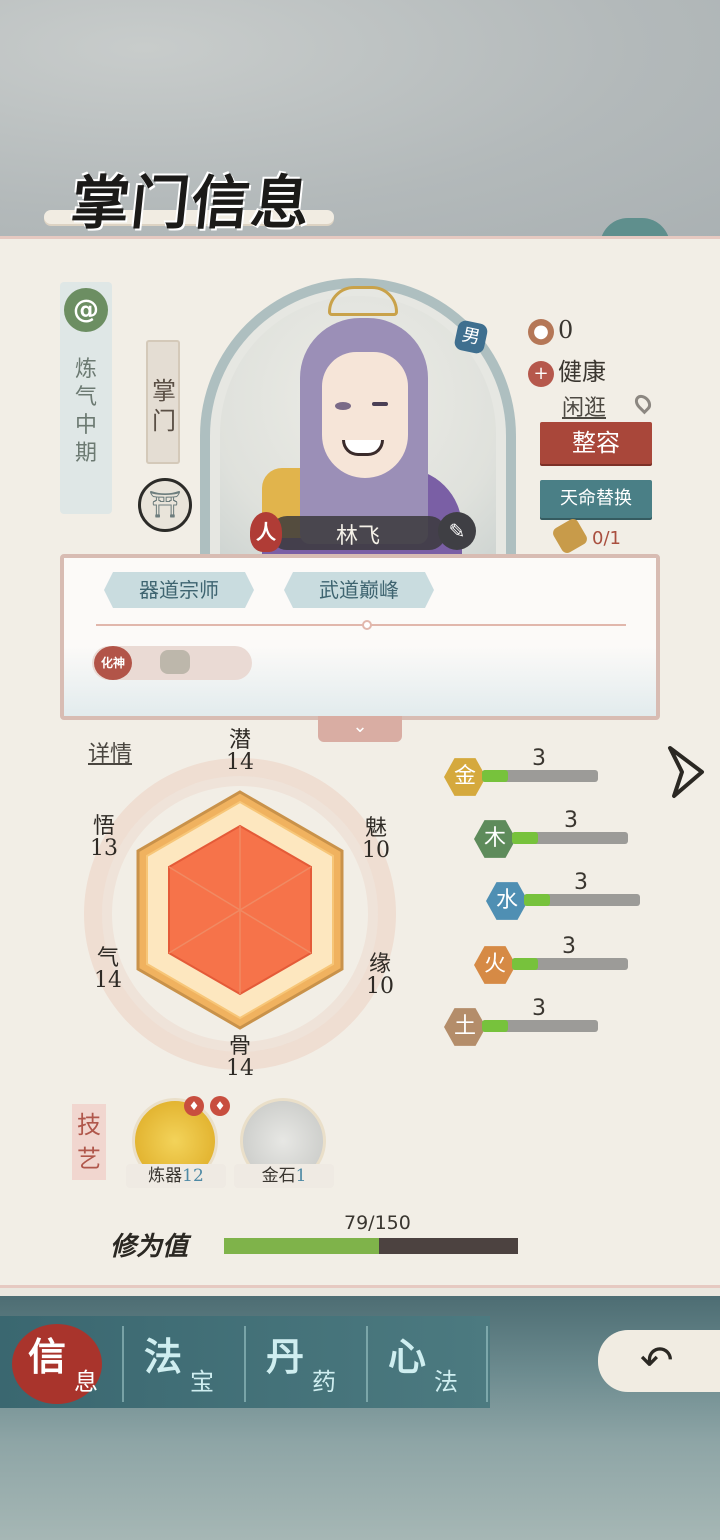 Image resolution: width=720 pixels, height=1540 pixels. What do you see at coordinates (375, 828) in the screenshot?
I see `attr-name: 魅` at bounding box center [375, 828].